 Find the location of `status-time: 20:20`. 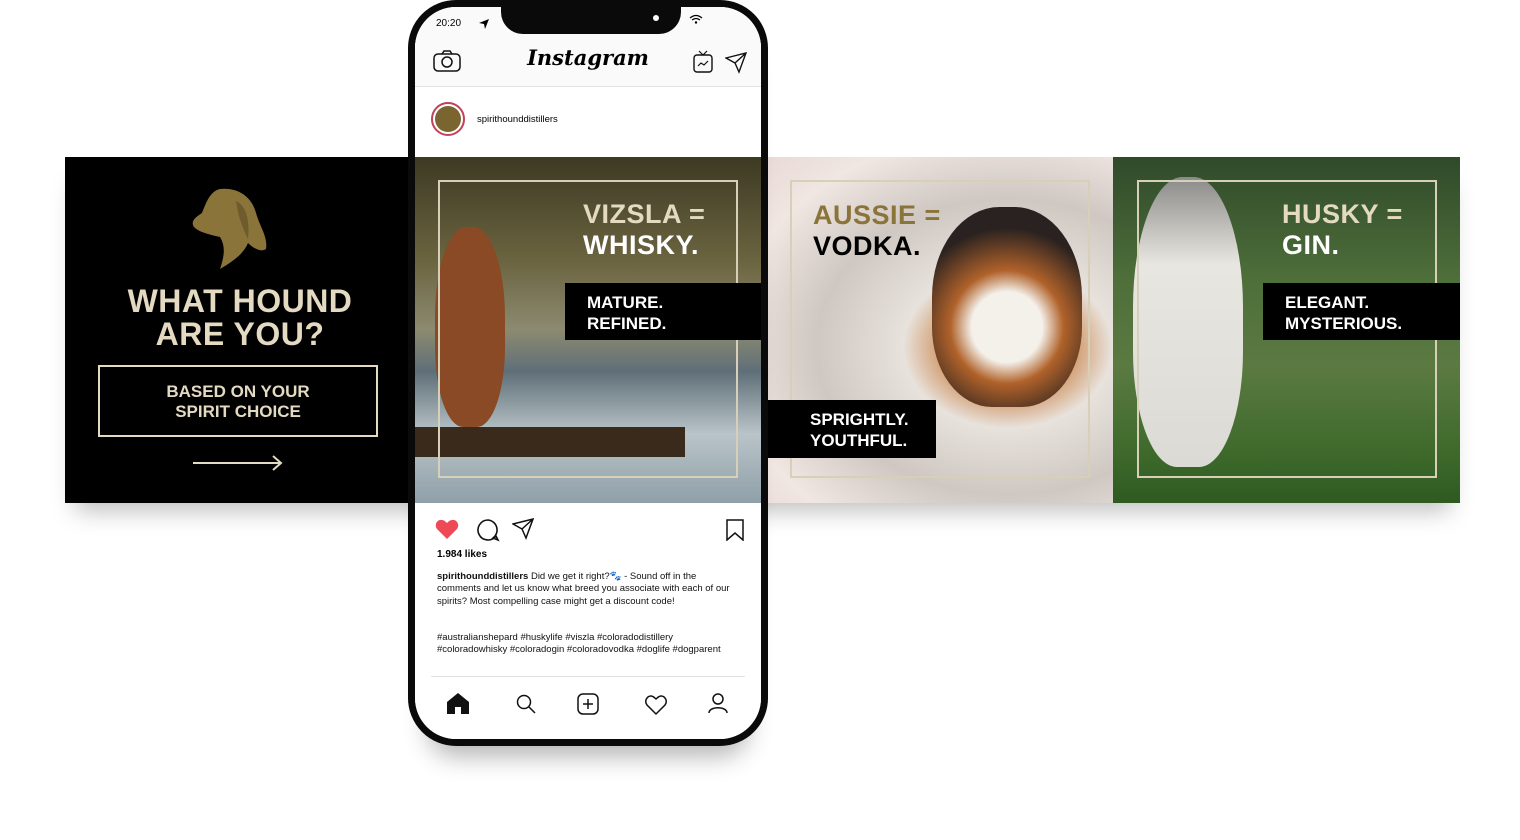

status-time: 20:20 is located at coordinates (449, 23).